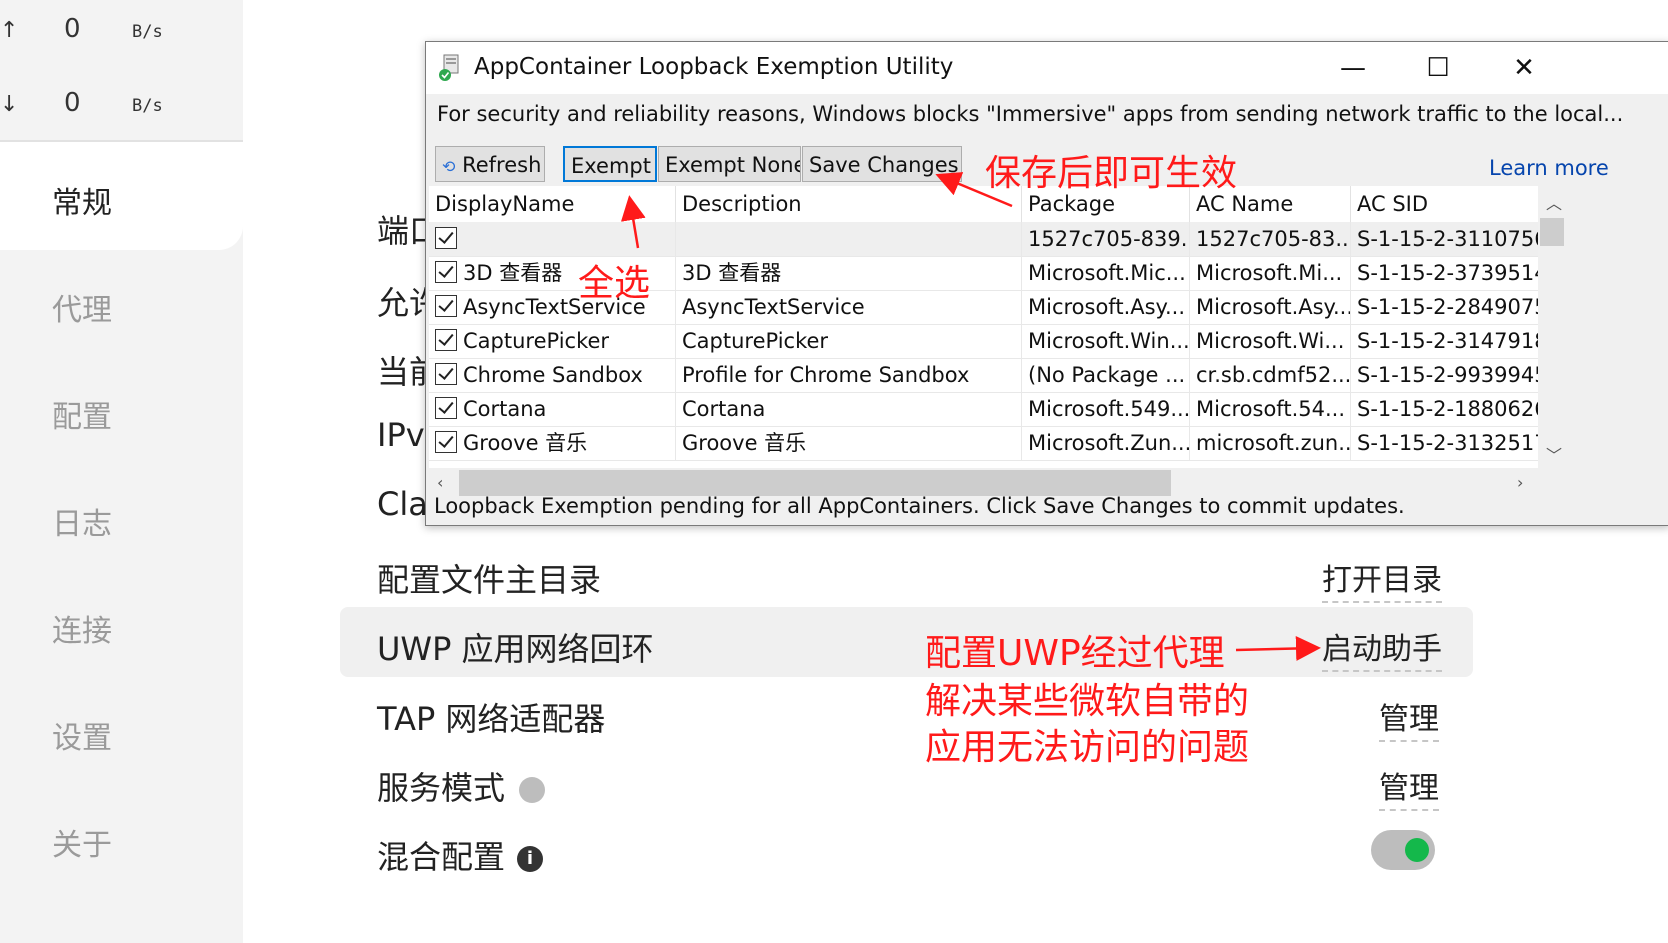 The width and height of the screenshot is (1668, 943). Describe the element at coordinates (82, 735) in the screenshot. I see `sidebar-item-settings: 设置` at that location.